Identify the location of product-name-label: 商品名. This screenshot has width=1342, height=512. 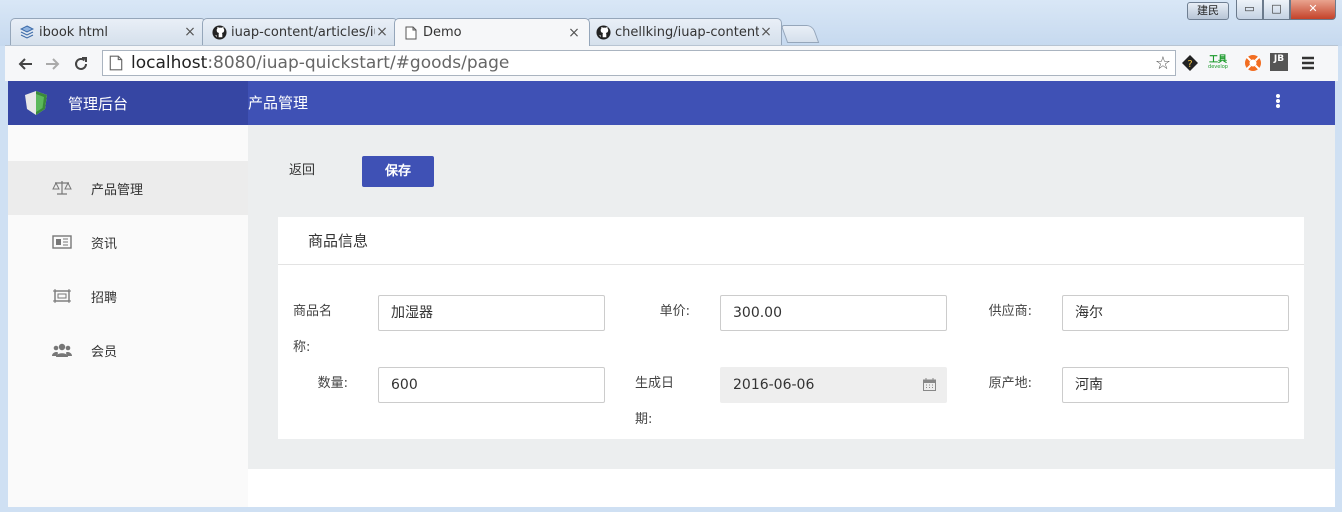
(320, 312).